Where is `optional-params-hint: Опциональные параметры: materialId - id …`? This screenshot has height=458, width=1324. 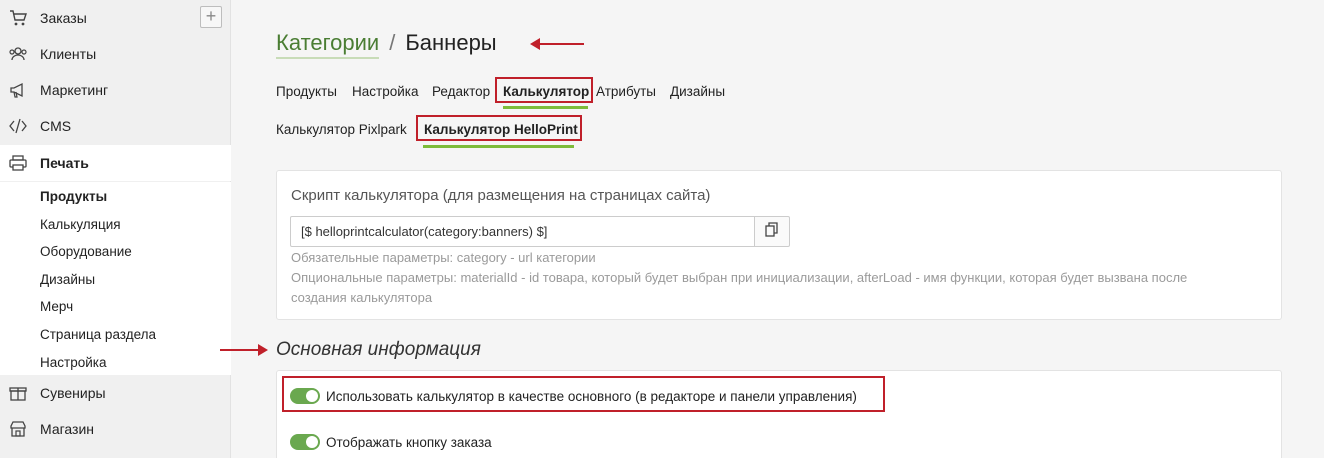
optional-params-hint: Опциональные параметры: materialId - id … is located at coordinates (739, 277).